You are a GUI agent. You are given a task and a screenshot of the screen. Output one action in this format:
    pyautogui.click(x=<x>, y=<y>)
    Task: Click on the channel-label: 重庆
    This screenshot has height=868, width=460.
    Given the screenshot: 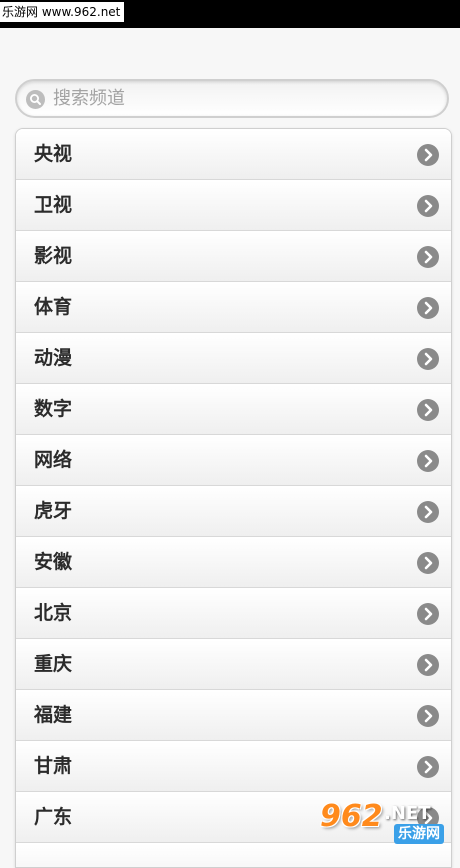 What is the action you would take?
    pyautogui.click(x=53, y=664)
    